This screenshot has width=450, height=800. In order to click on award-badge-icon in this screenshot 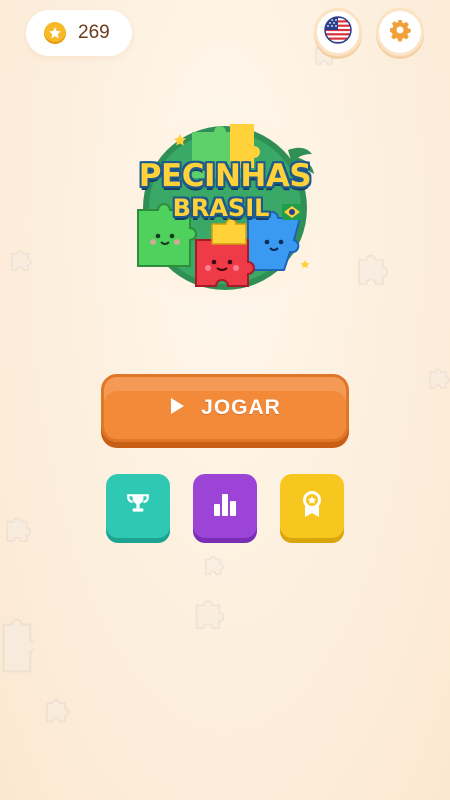, I will do `click(312, 506)`.